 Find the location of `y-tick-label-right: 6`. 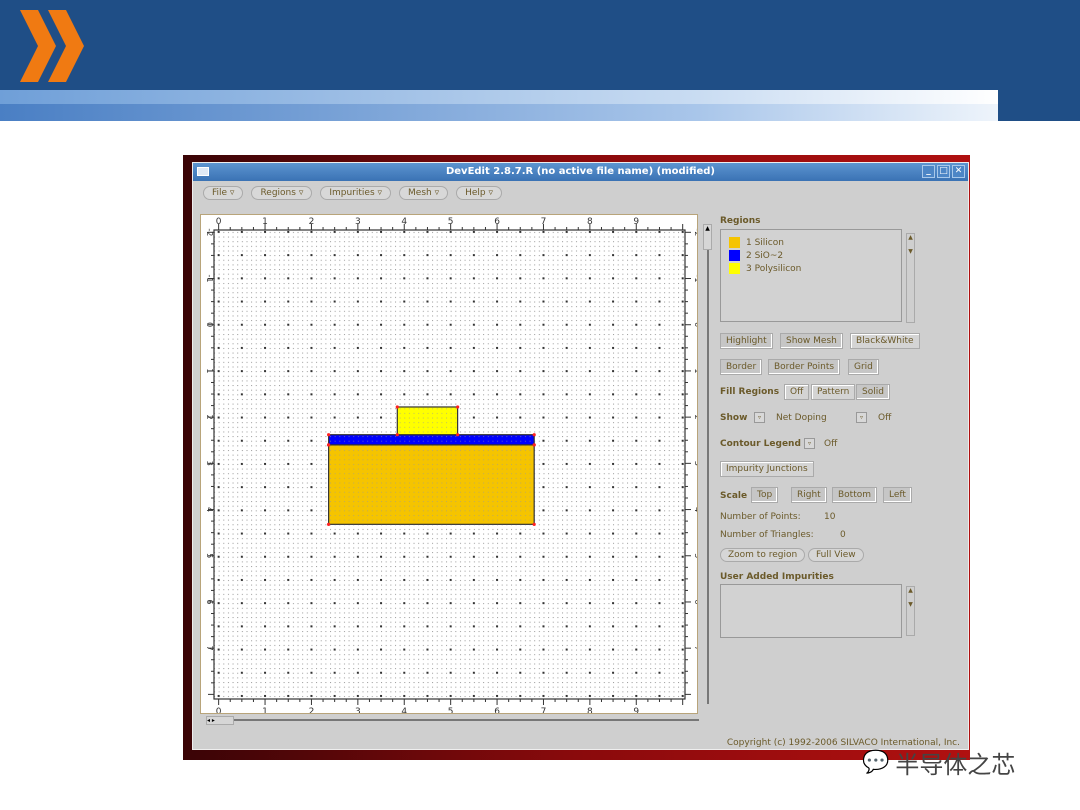

y-tick-label-right: 6 is located at coordinates (695, 601).